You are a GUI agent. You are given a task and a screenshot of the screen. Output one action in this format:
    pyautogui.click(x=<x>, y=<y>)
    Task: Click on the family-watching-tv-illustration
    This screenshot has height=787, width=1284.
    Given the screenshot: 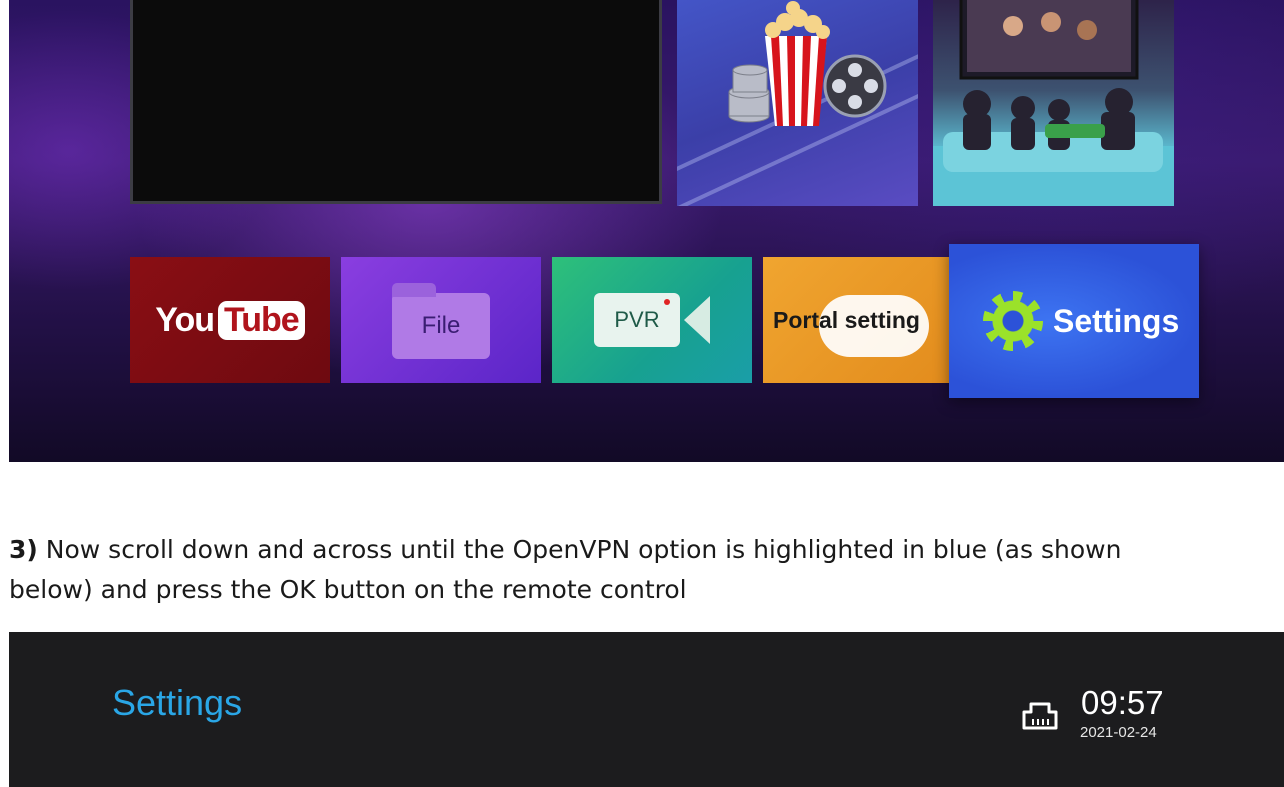 What is the action you would take?
    pyautogui.click(x=1053, y=103)
    